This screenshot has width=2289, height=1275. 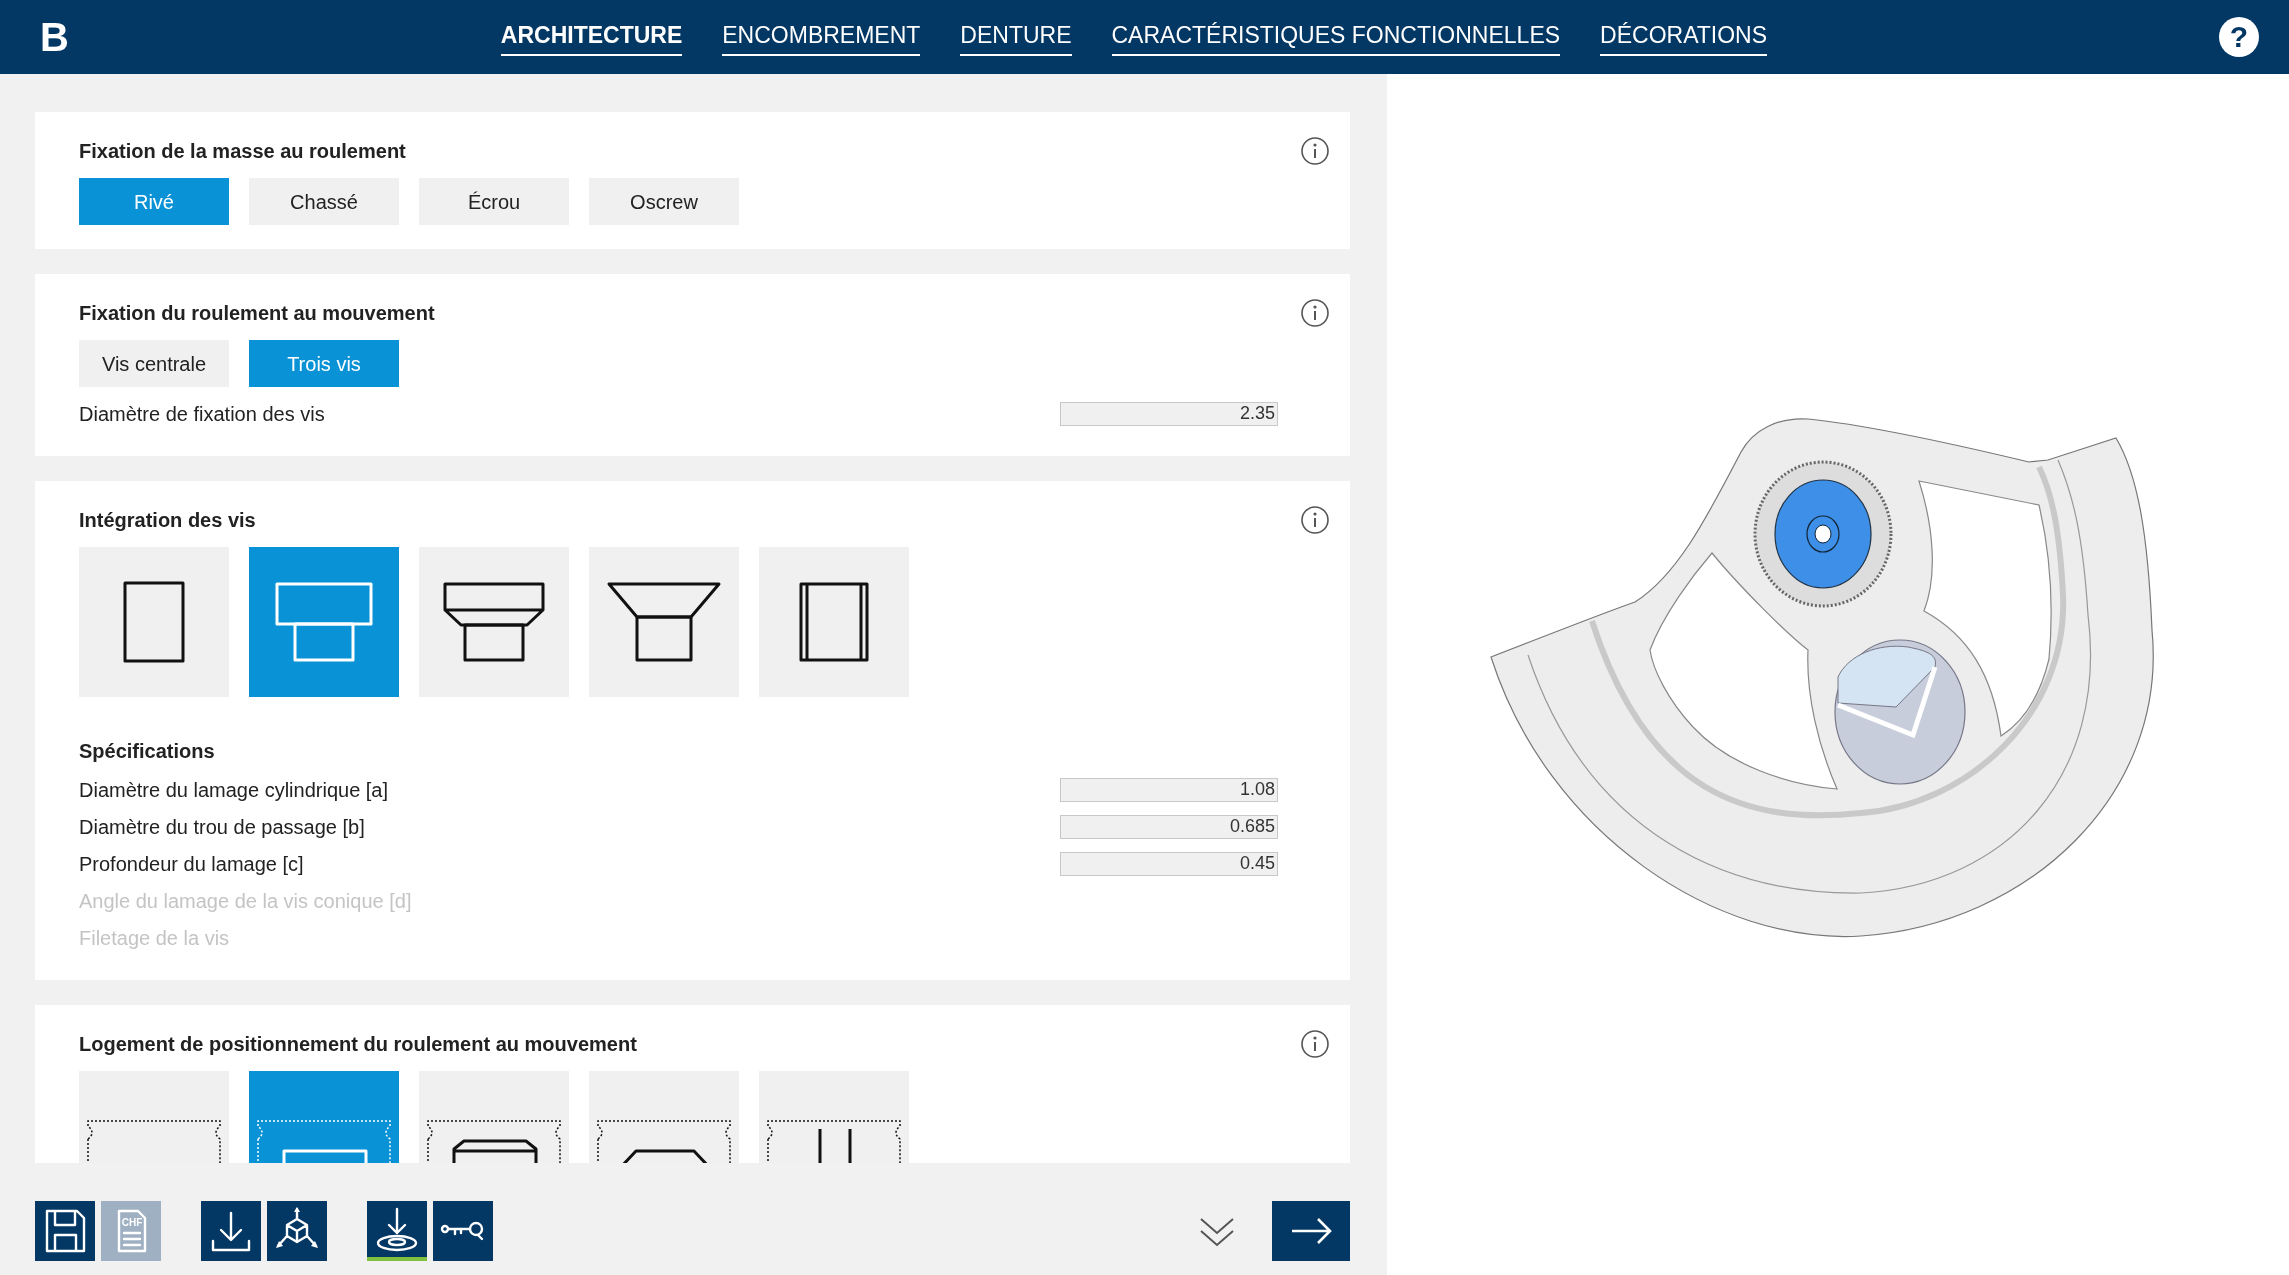 What do you see at coordinates (1169, 413) in the screenshot?
I see `number-field: 2.35` at bounding box center [1169, 413].